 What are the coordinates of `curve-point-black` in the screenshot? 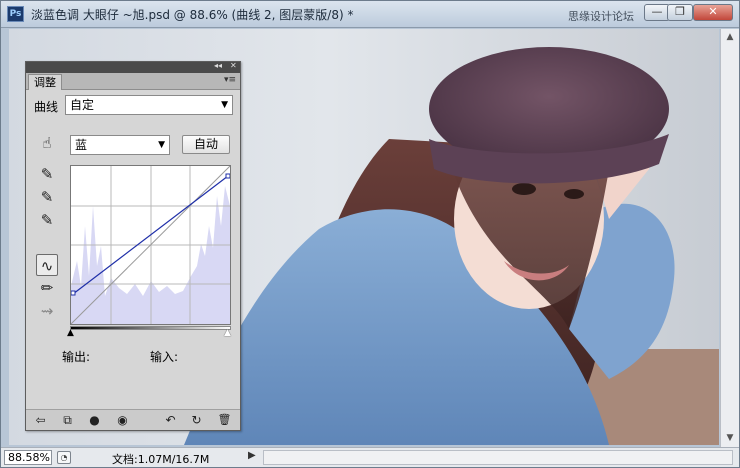 It's located at (73, 293).